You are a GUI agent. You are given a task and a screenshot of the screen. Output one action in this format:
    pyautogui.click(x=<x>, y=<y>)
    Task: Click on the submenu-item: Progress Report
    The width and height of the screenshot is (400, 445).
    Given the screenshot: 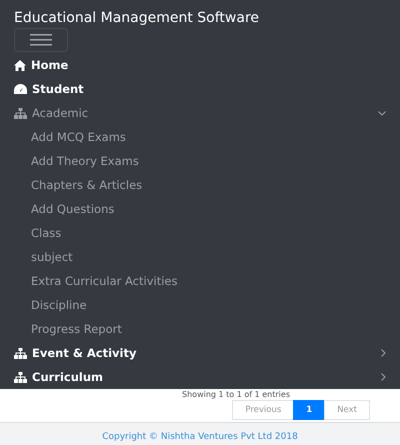 What is the action you would take?
    pyautogui.click(x=200, y=329)
    